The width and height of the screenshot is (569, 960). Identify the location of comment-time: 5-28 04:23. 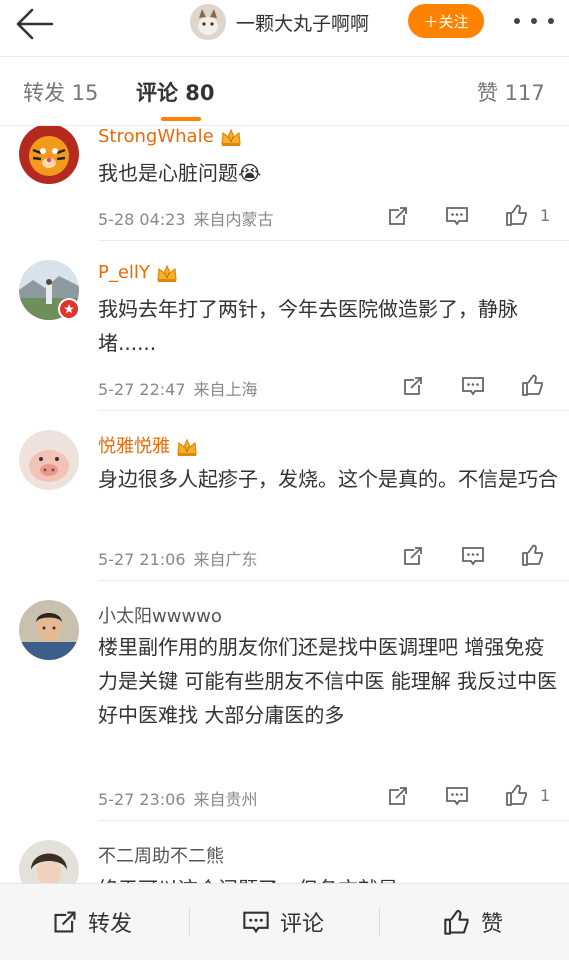
(142, 219).